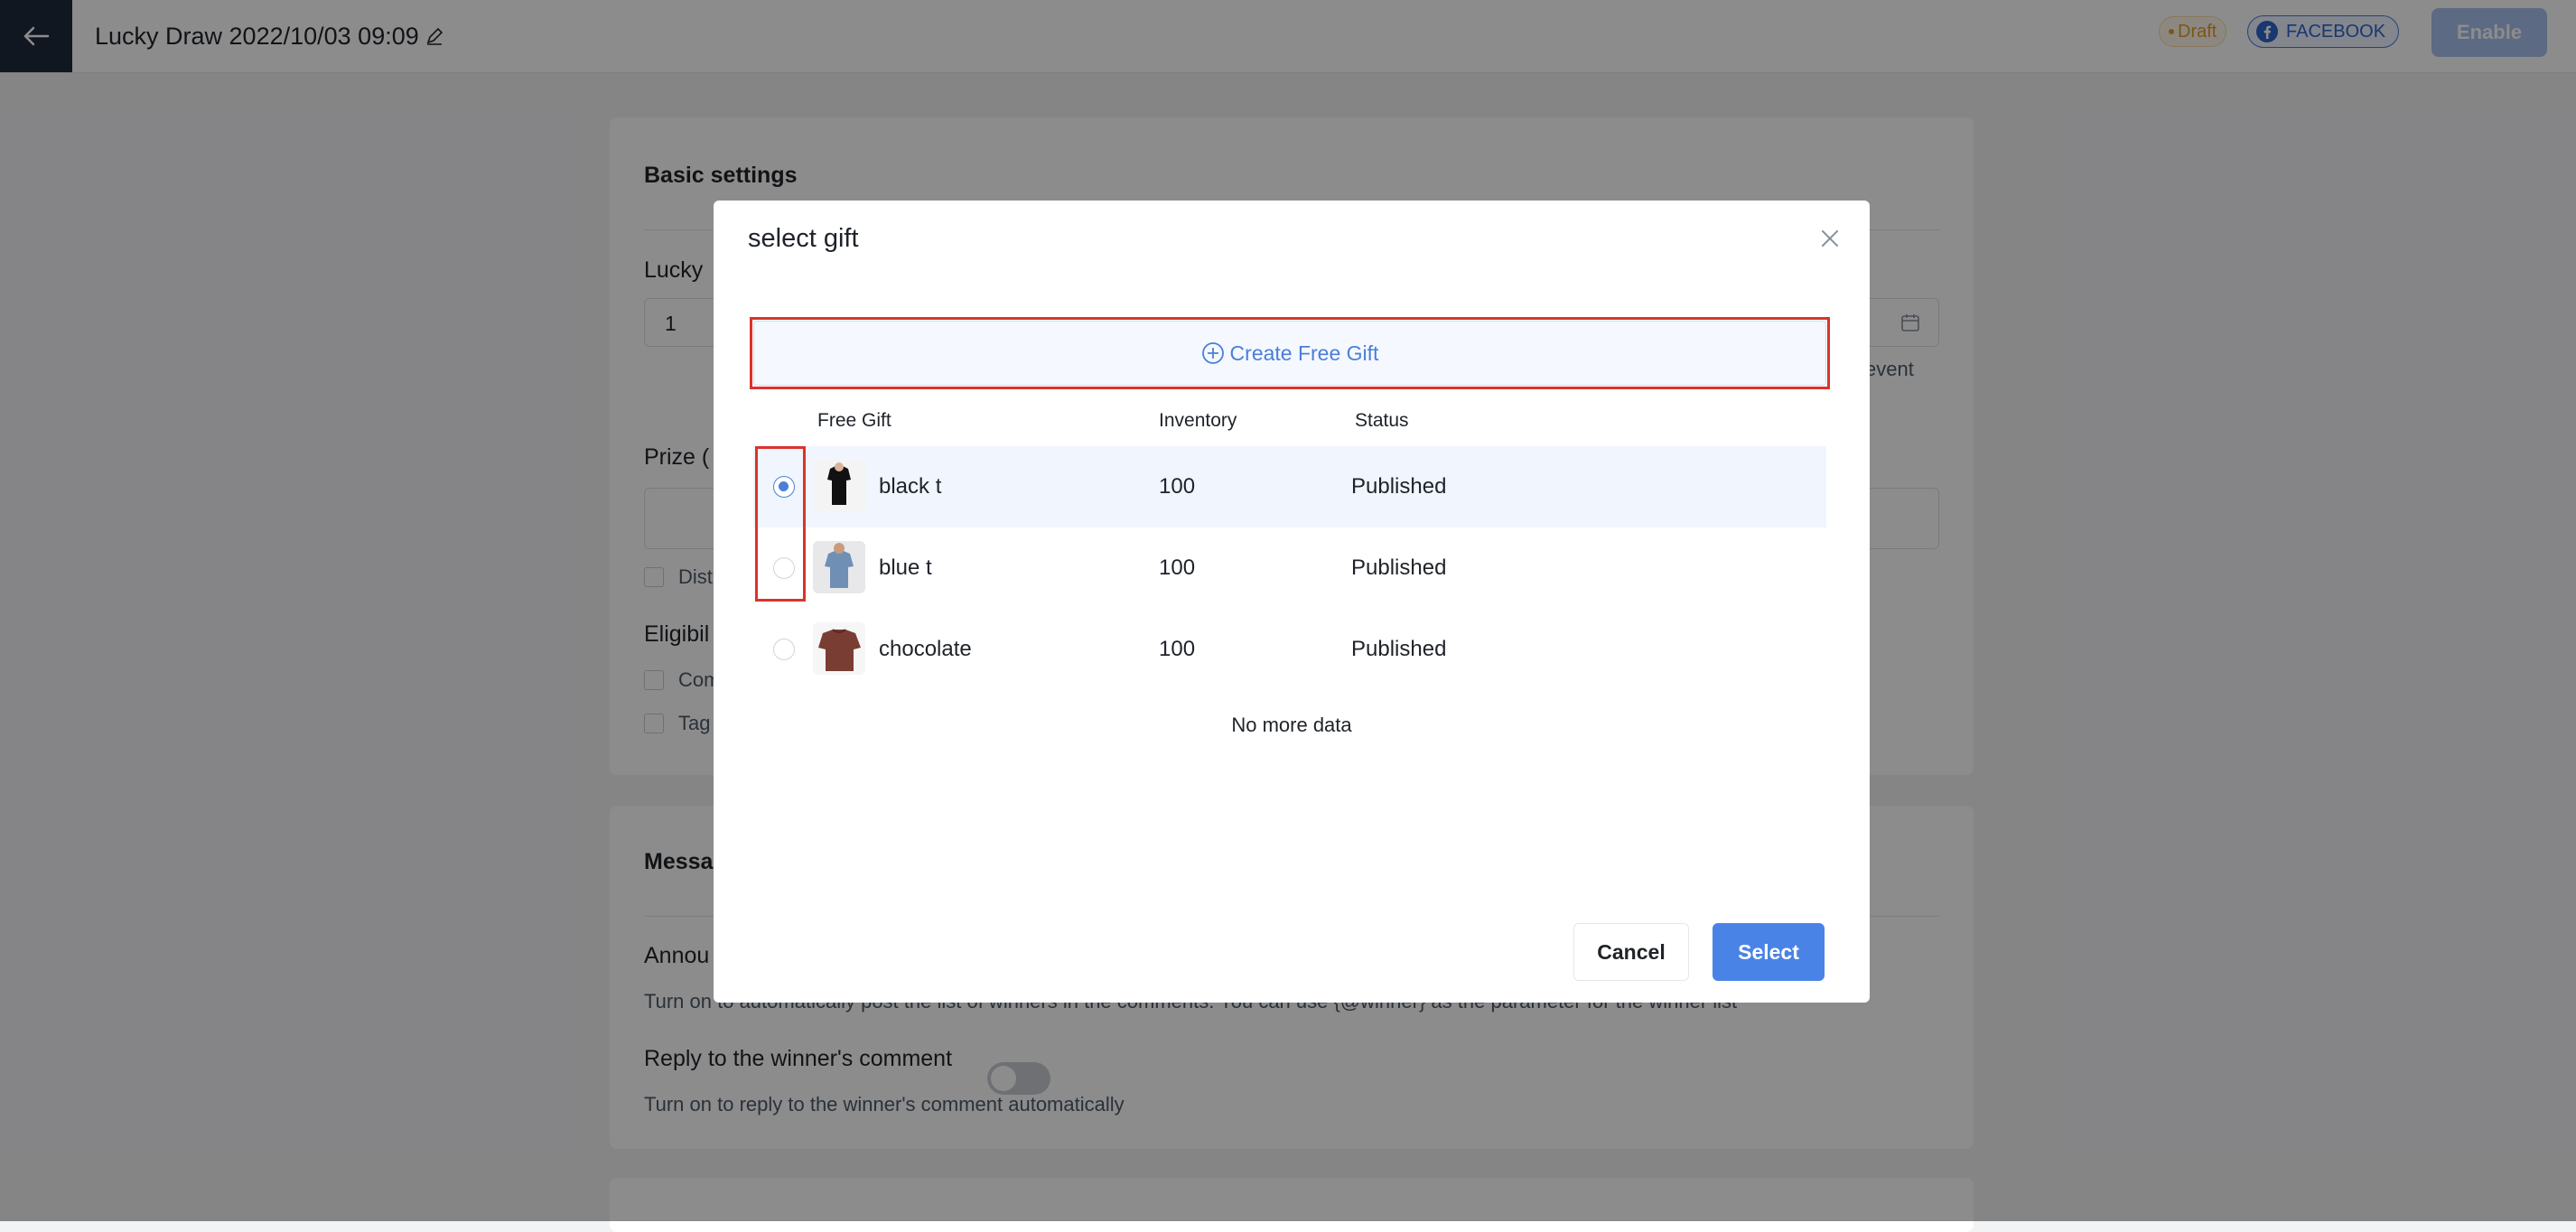 This screenshot has height=1232, width=2576. What do you see at coordinates (1289, 486) in the screenshot?
I see `table-row: black t 100 Published` at bounding box center [1289, 486].